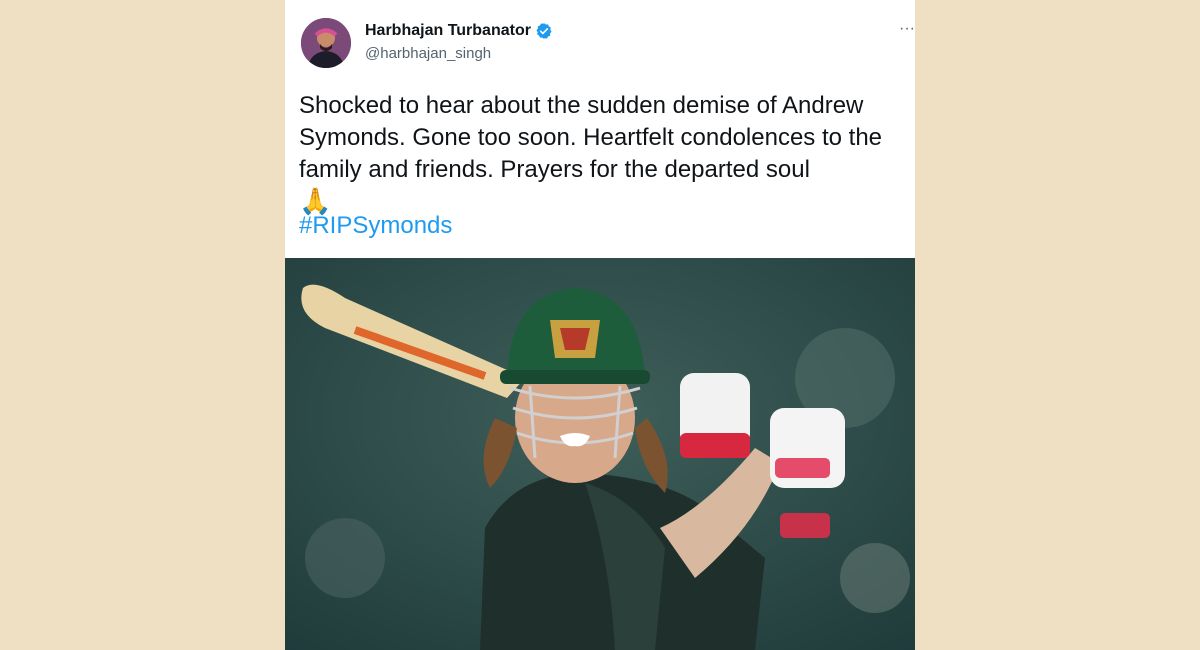 This screenshot has height=650, width=1200. I want to click on avatar-image, so click(326, 43).